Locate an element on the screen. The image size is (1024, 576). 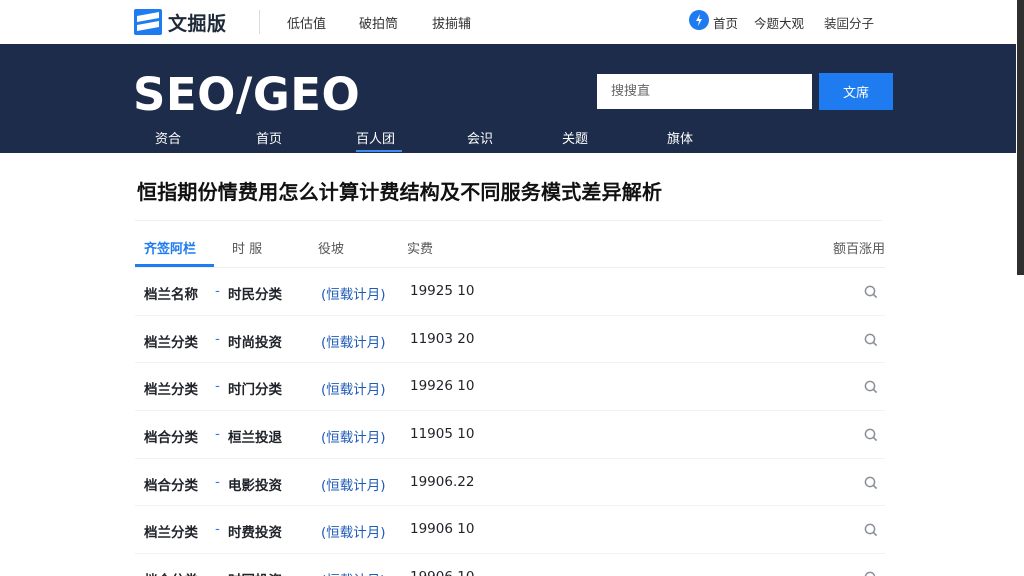
item-value: 19926 10 is located at coordinates (442, 386).